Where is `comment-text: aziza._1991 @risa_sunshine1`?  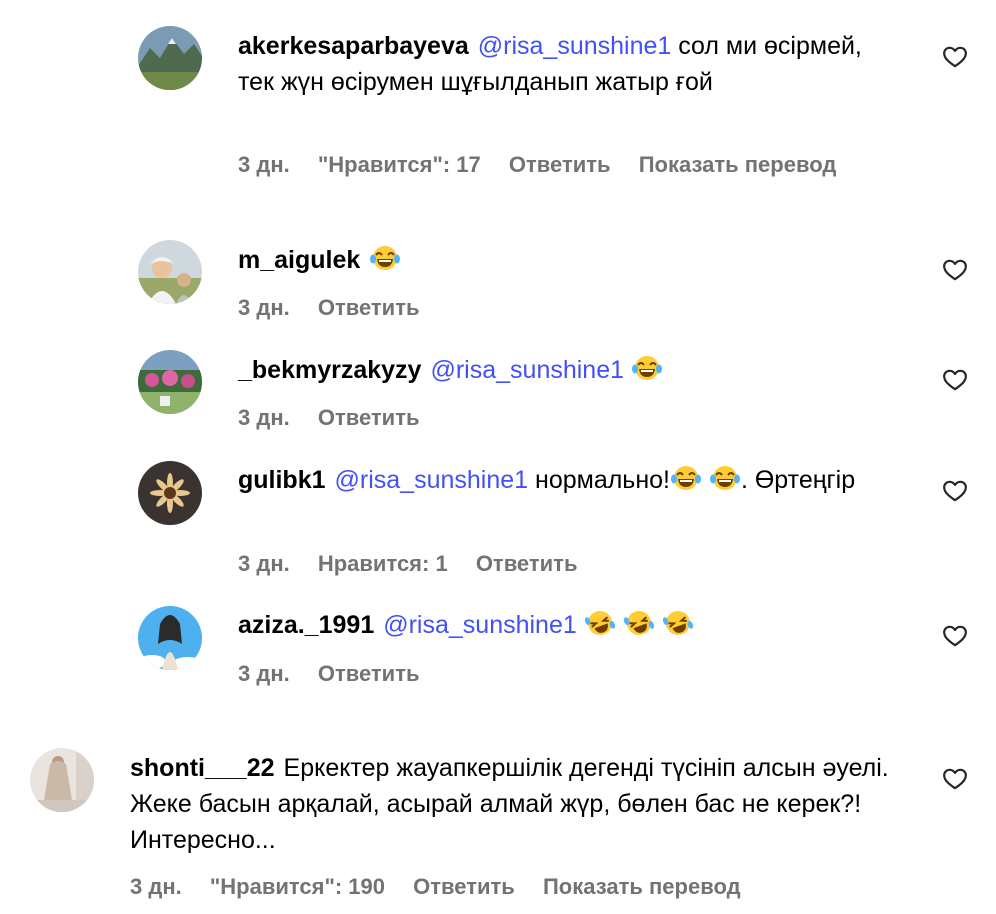
comment-text: aziza._1991 @risa_sunshine1 is located at coordinates (567, 625).